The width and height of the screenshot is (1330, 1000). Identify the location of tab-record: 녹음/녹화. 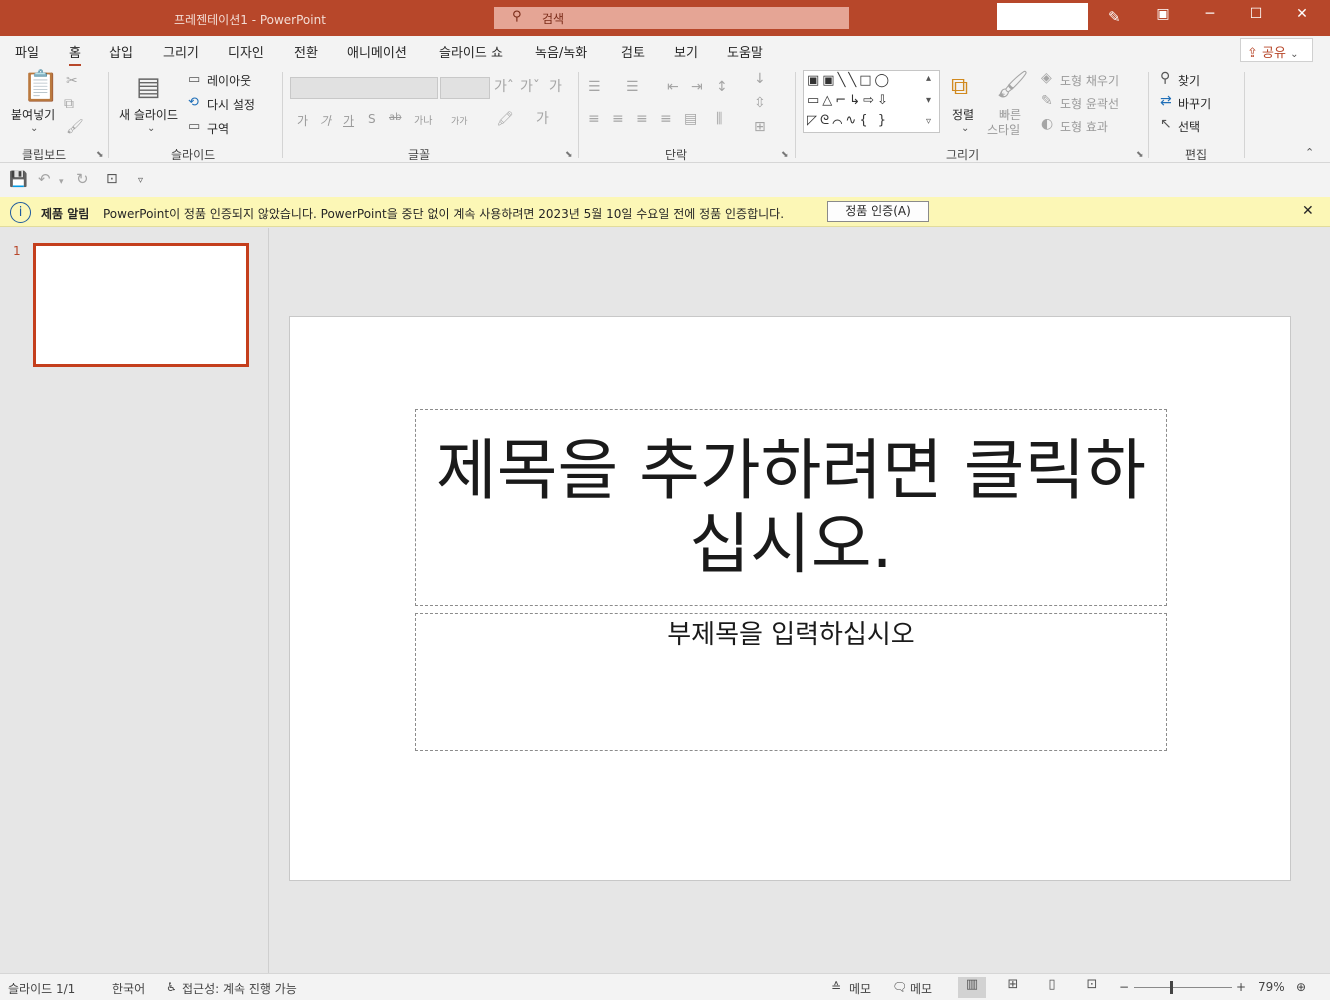
(561, 51).